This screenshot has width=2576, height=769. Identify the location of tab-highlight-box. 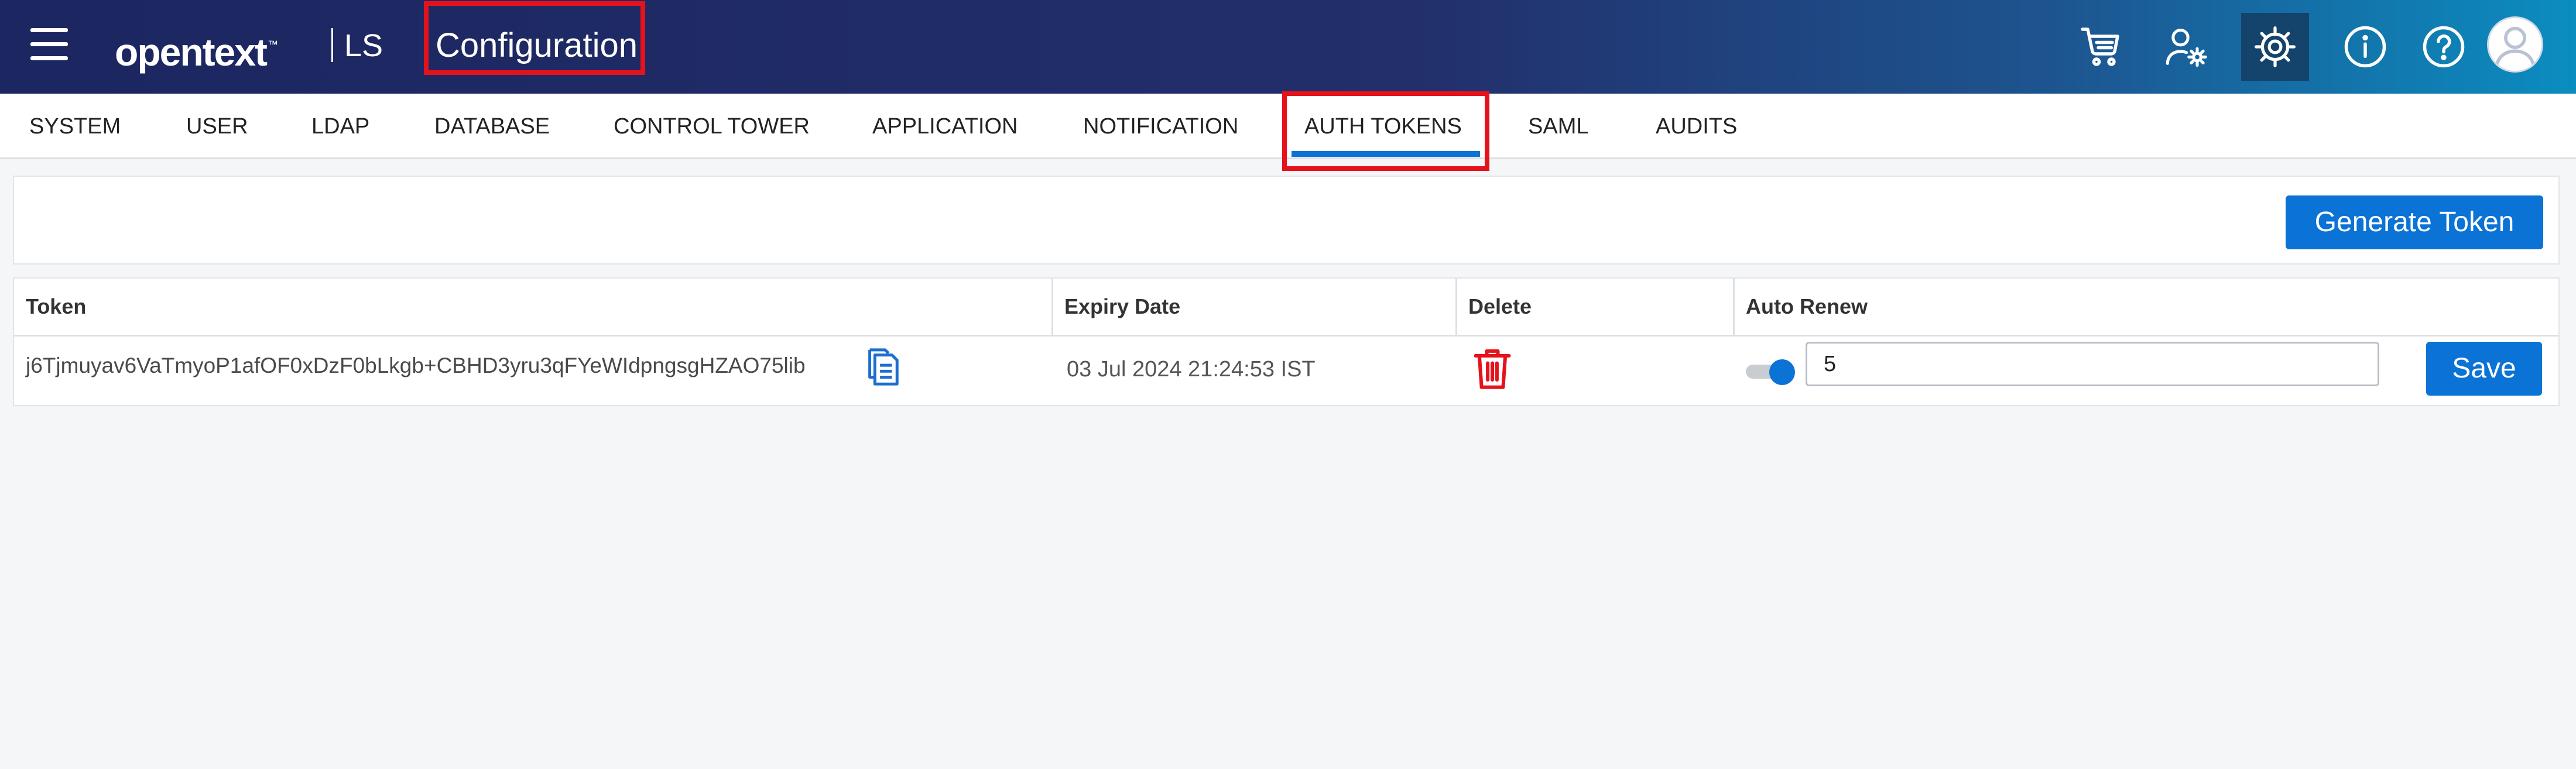
(1385, 131).